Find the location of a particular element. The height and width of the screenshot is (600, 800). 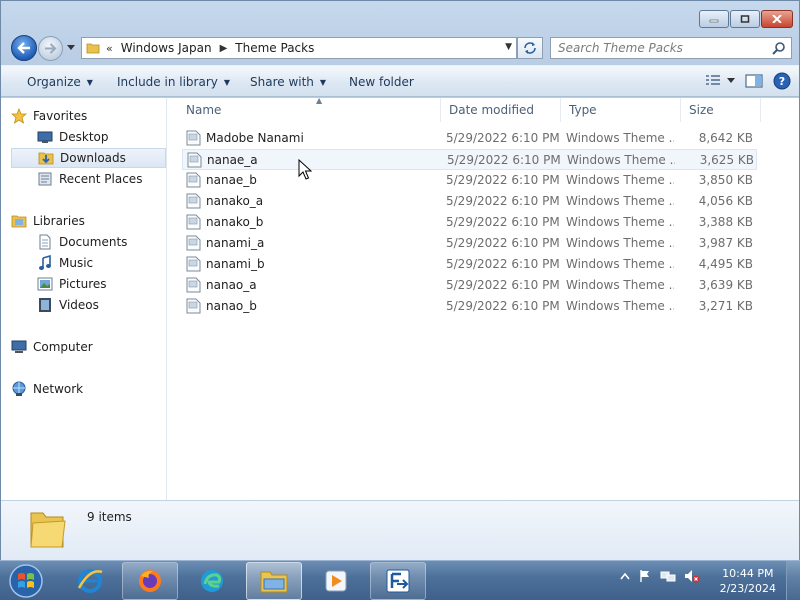

title-bar is located at coordinates (400, 16).